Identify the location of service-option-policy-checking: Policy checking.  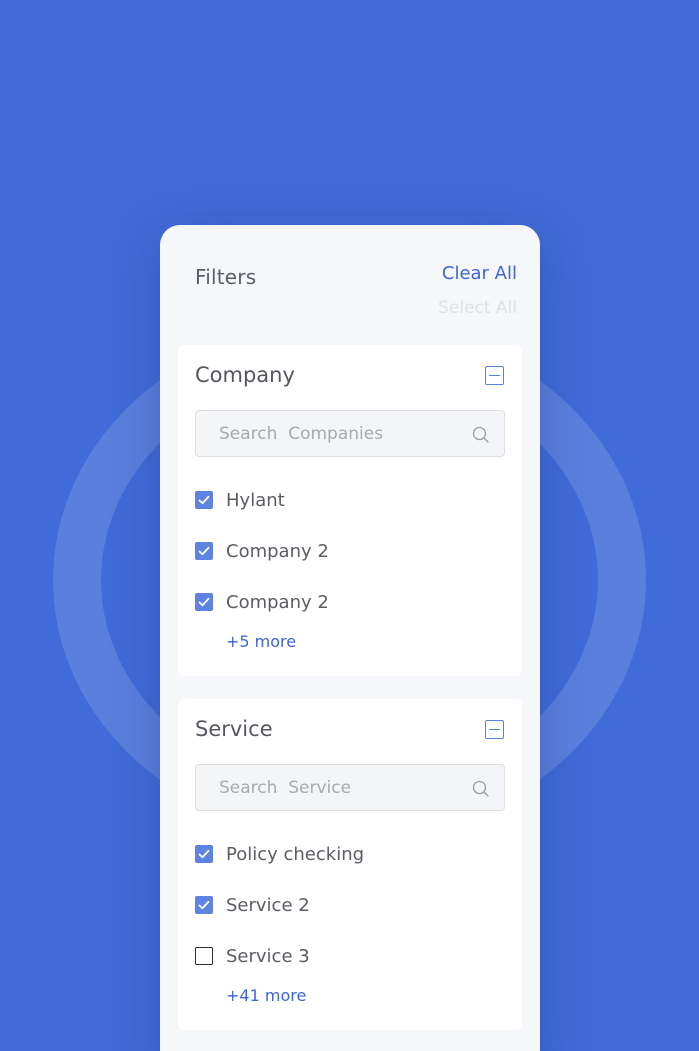
(279, 854).